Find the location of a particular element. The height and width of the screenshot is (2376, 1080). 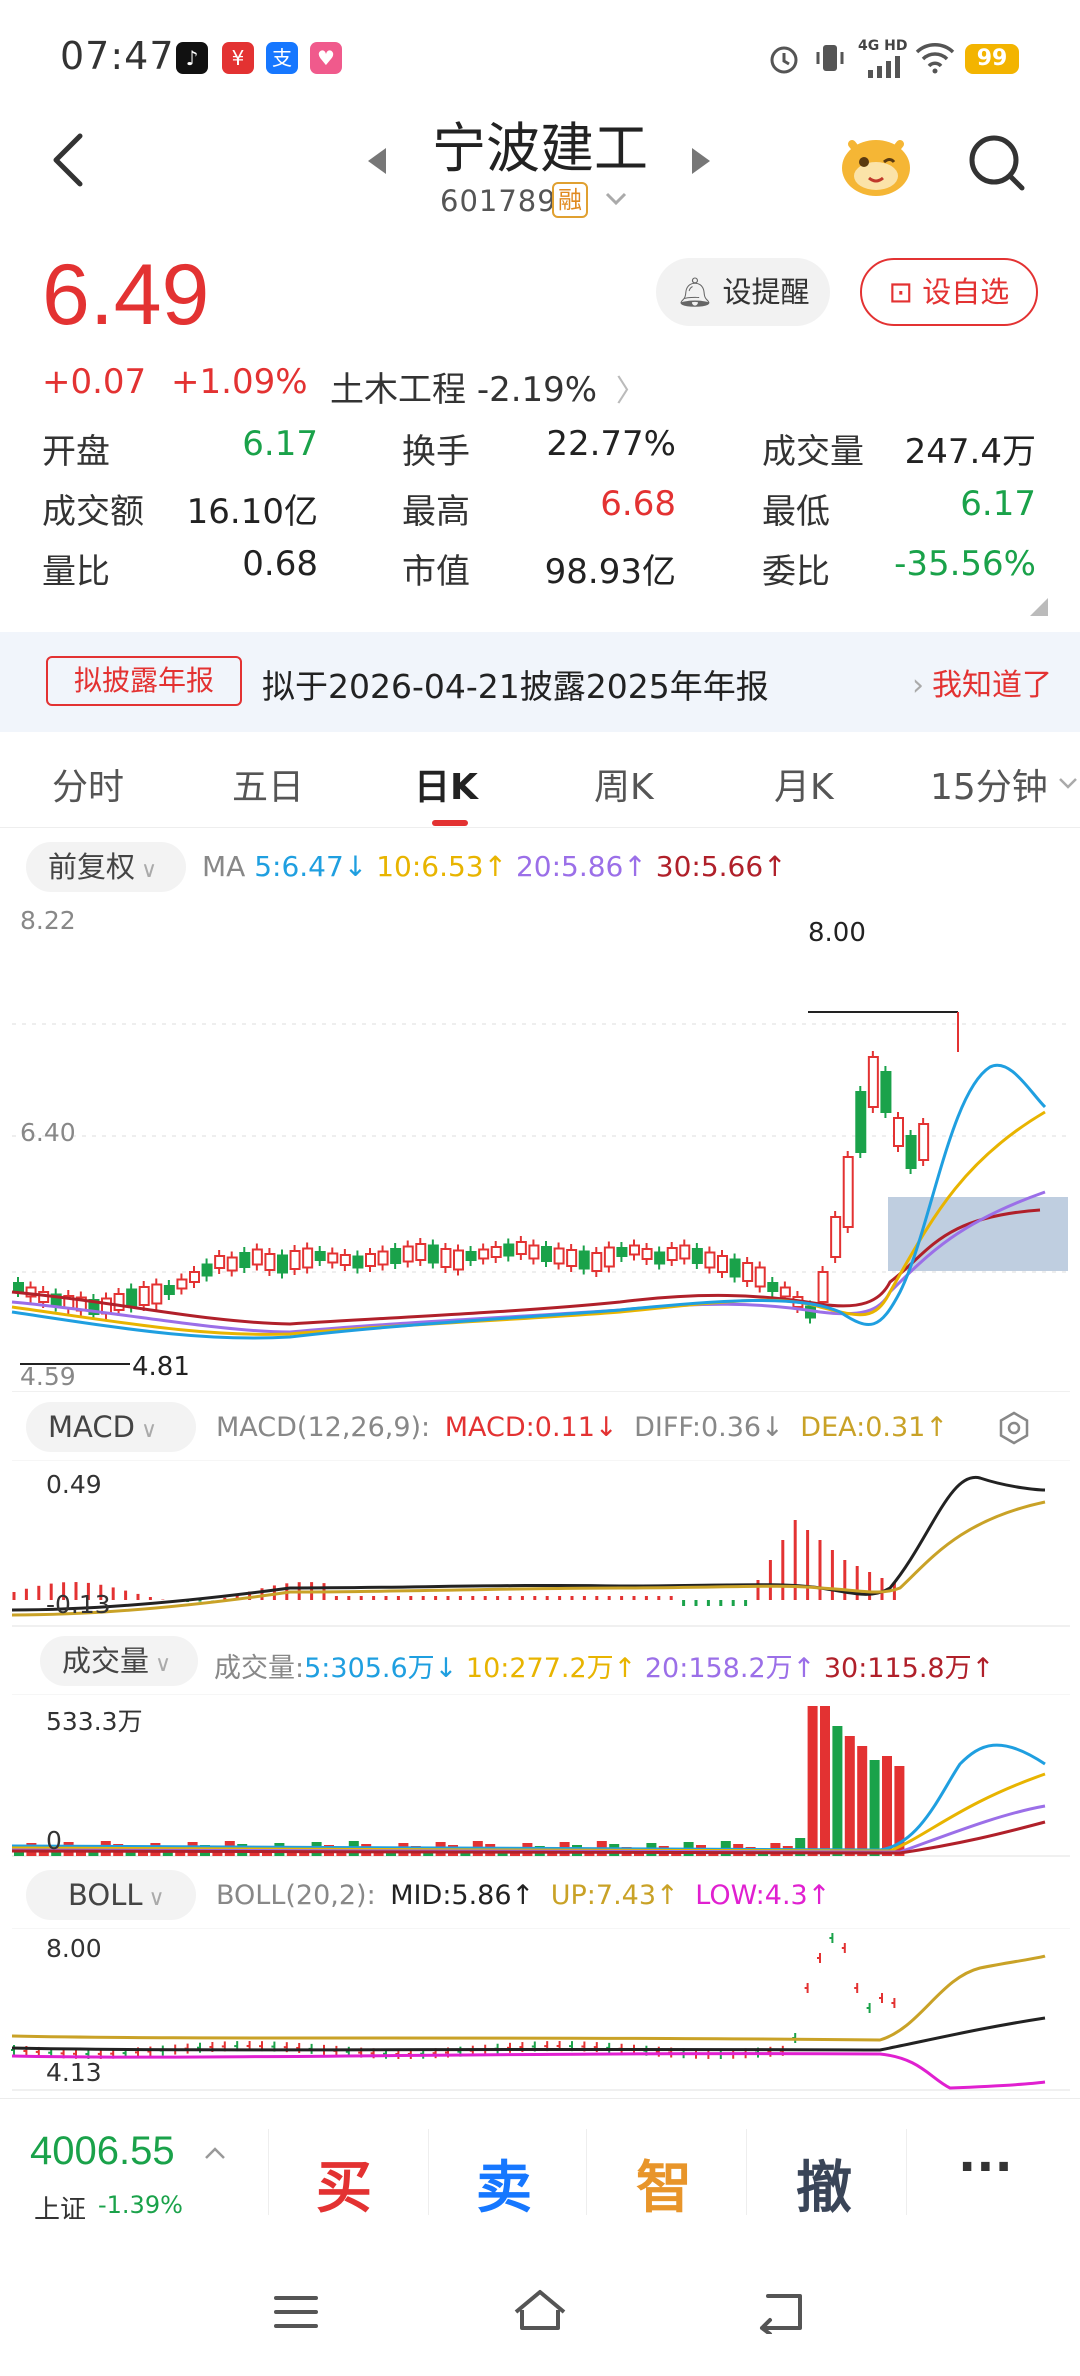

volume-chart is located at coordinates (540, 1776).